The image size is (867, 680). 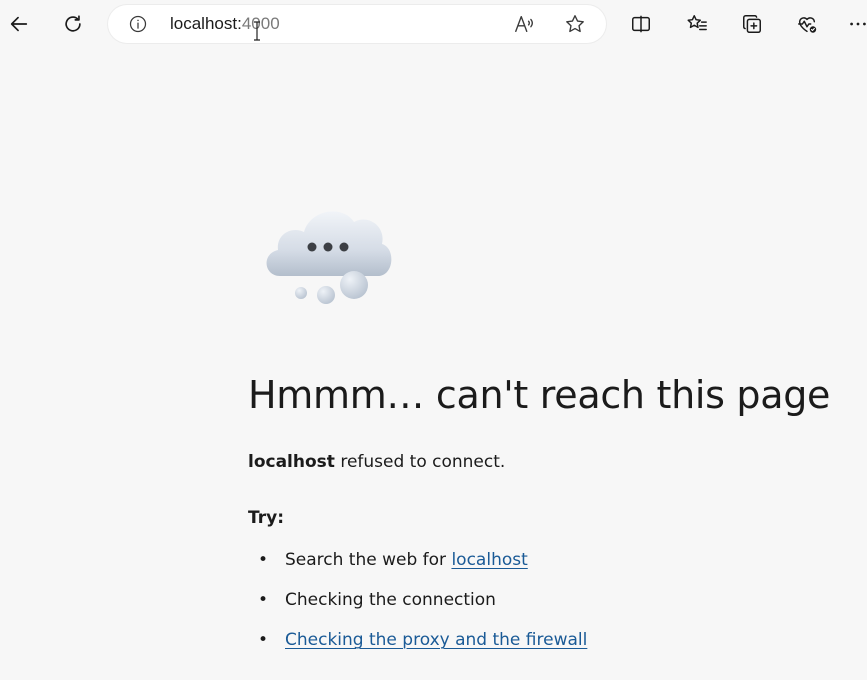 I want to click on split-screen-icon, so click(x=641, y=24).